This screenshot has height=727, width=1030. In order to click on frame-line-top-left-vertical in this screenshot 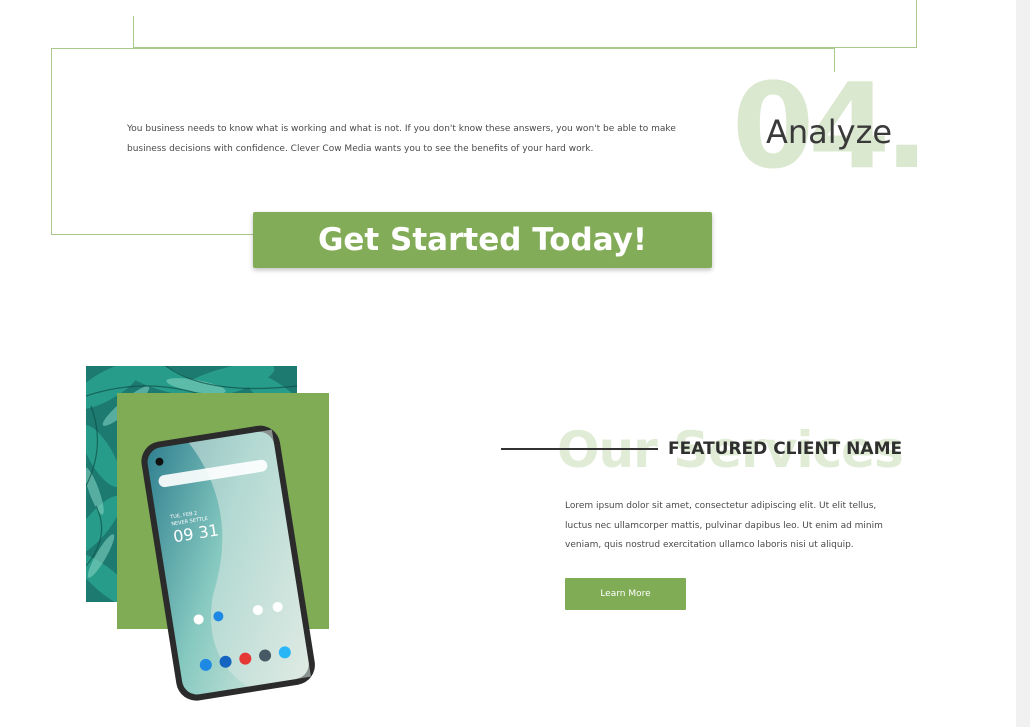, I will do `click(133, 32)`.